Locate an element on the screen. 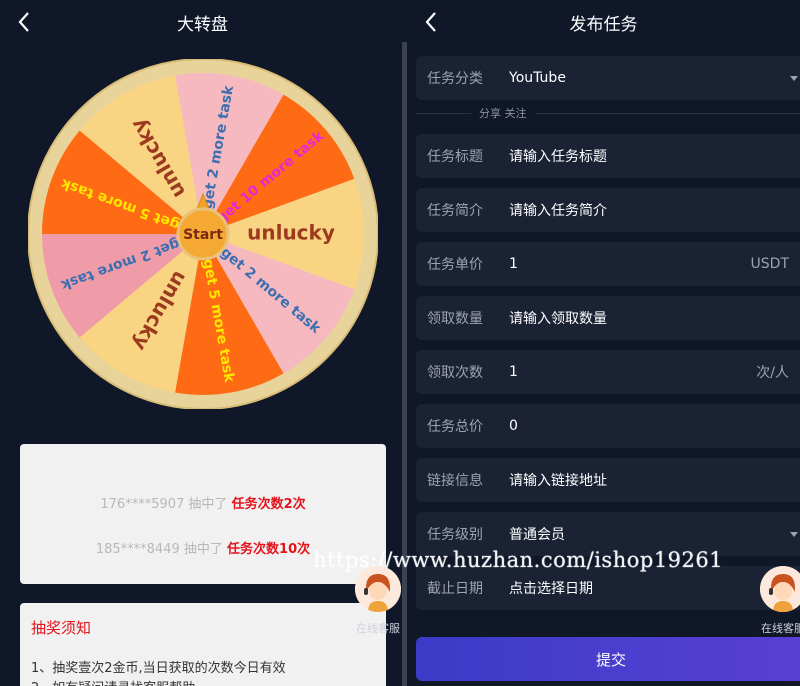 The image size is (800, 686). task-title-field: 任务标题 请输入任务标题 is located at coordinates (608, 156).